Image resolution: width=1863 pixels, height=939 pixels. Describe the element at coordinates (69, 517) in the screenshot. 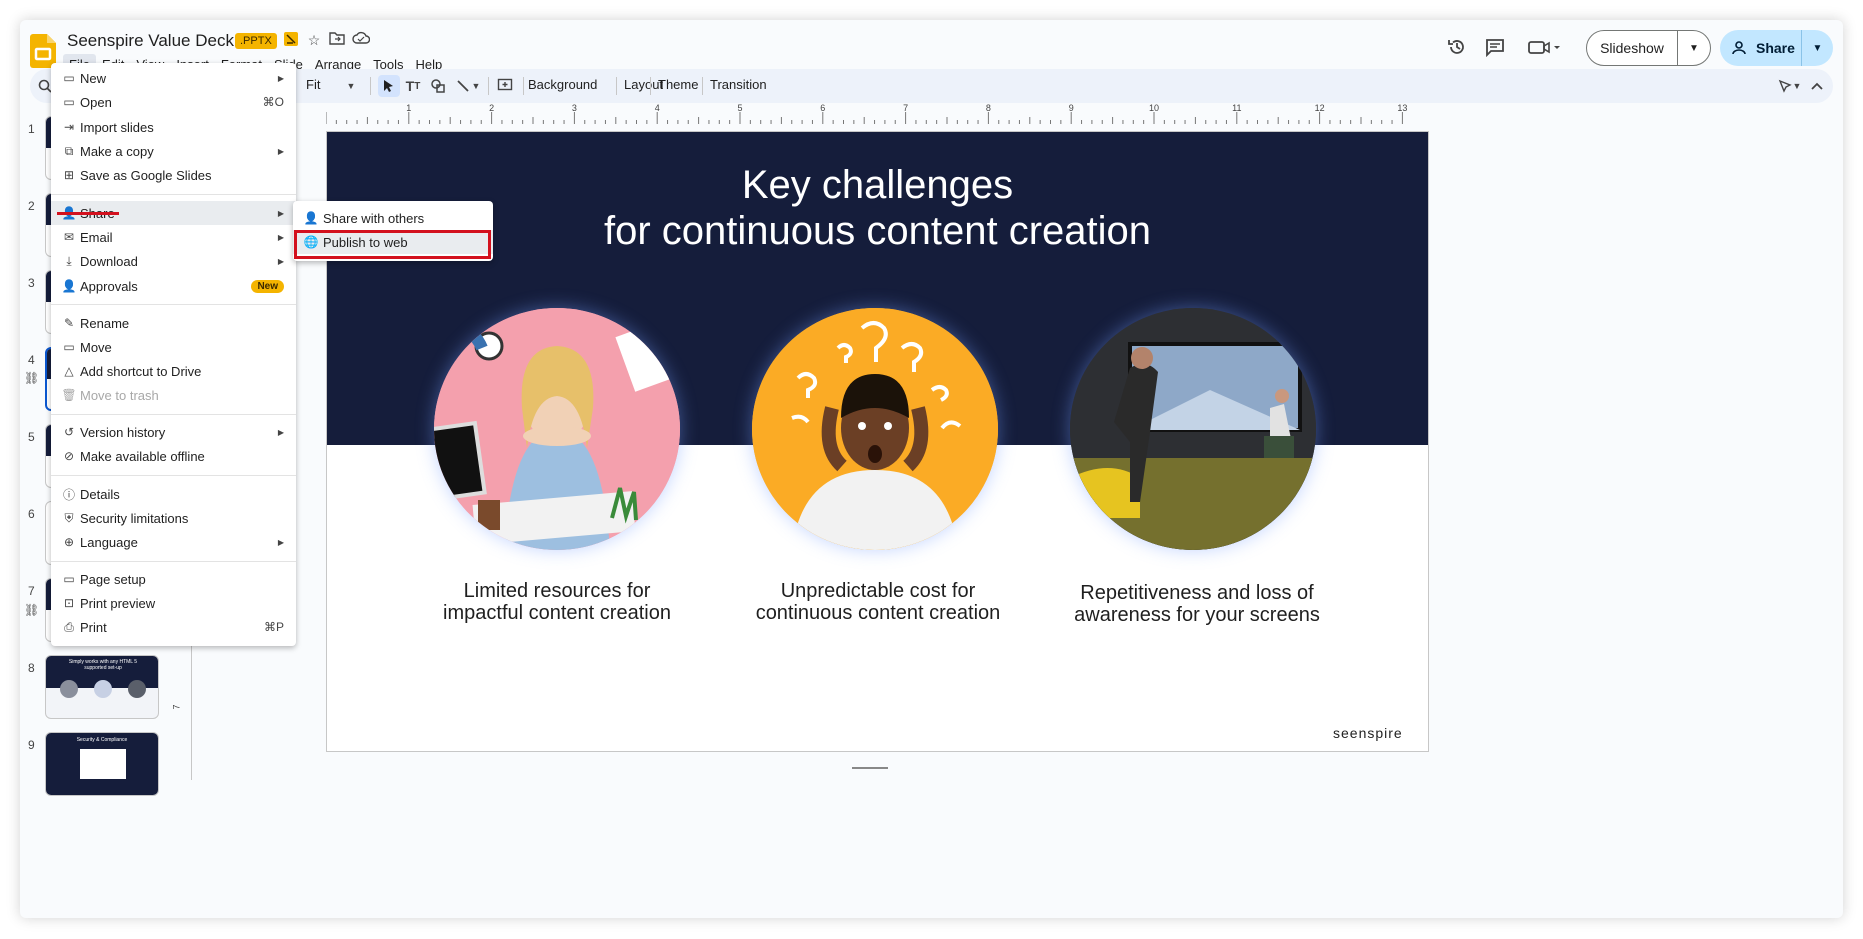

I see `shield-icon: ⛨` at that location.